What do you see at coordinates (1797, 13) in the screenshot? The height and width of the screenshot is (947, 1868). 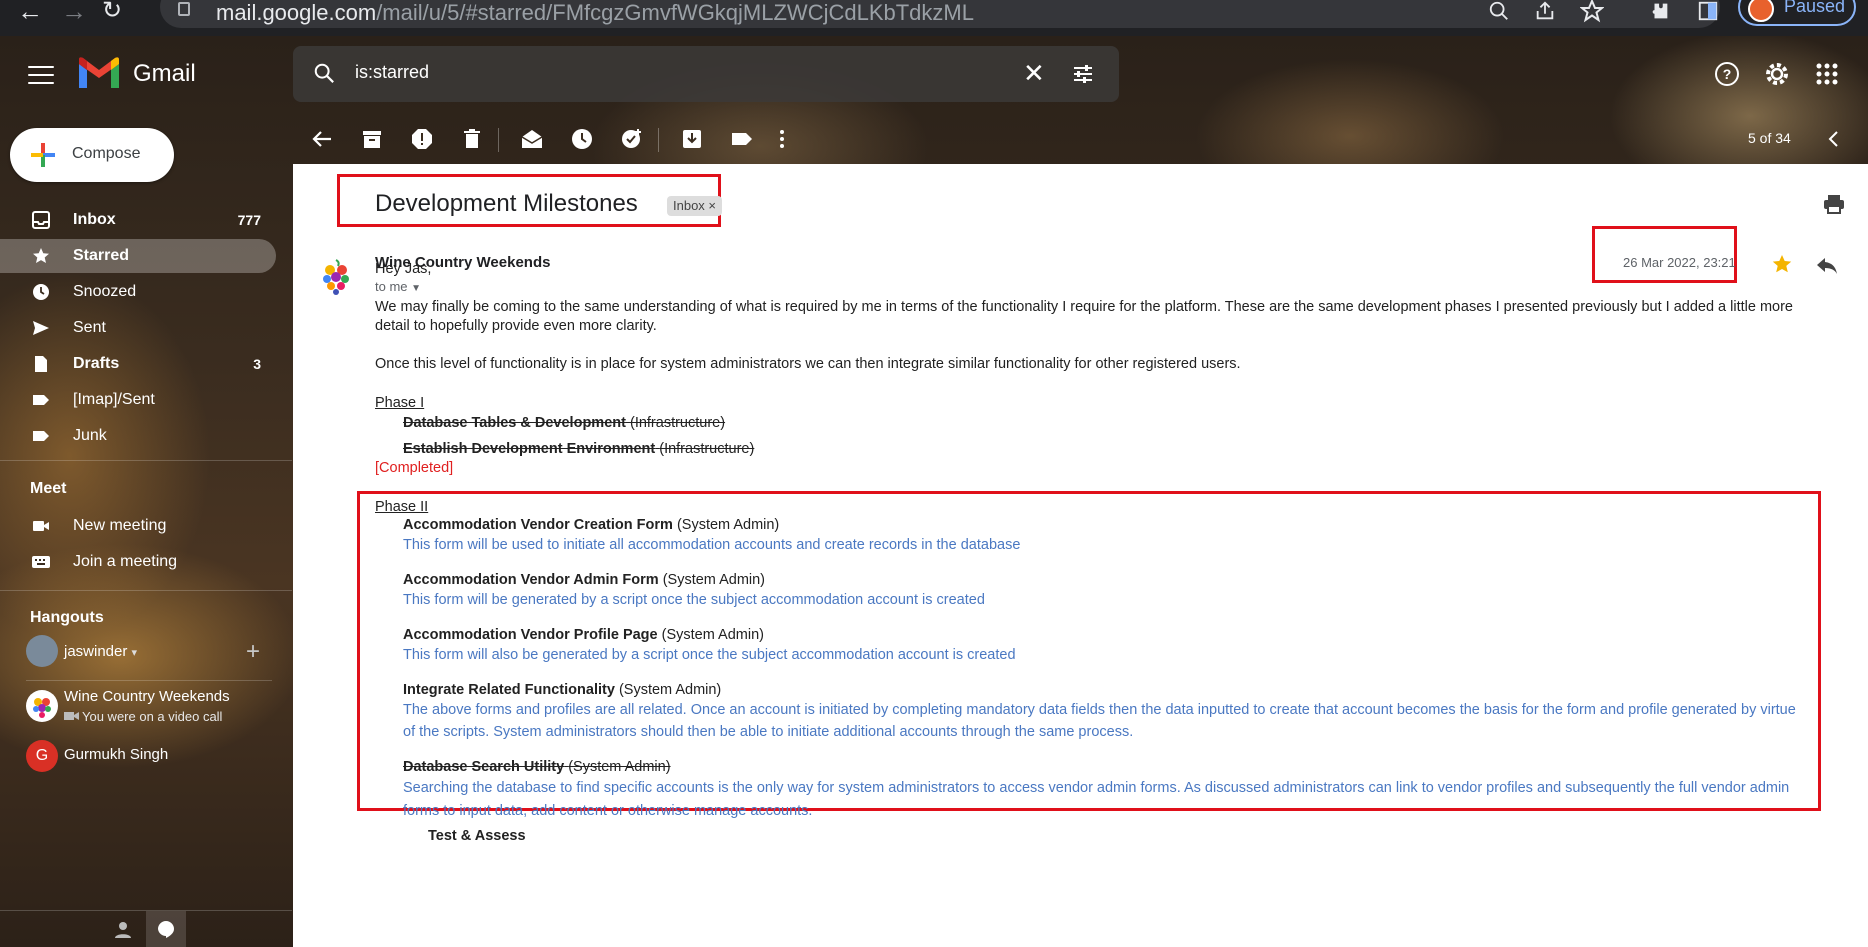 I see `profile-paused-button: Paused` at bounding box center [1797, 13].